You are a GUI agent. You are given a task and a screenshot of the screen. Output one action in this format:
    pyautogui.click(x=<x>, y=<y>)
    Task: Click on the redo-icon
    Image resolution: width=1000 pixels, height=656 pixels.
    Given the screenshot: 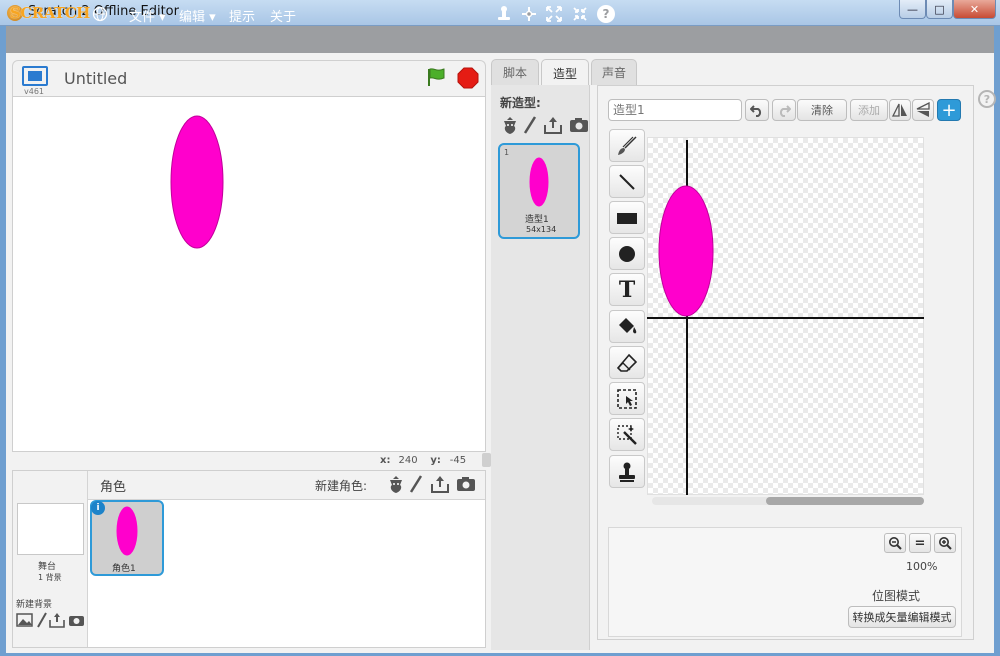 What is the action you would take?
    pyautogui.click(x=785, y=111)
    